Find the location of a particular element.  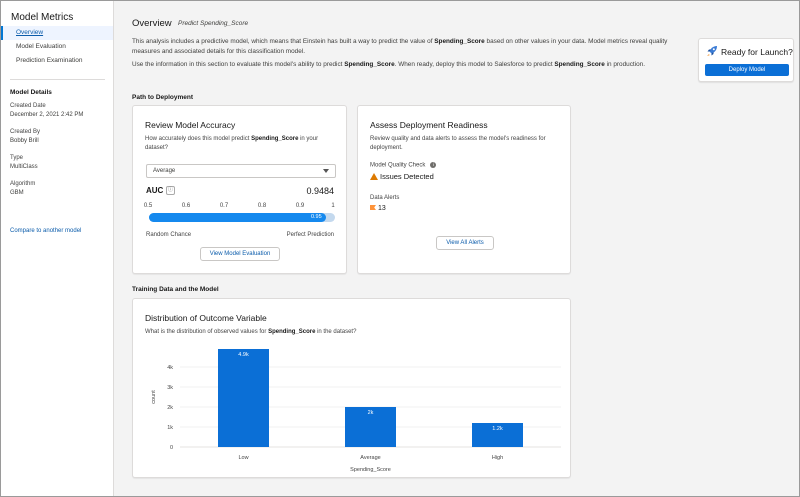

auc-scale: 0.5 0.6 0.7 0.8 0.9 1 is located at coordinates (239, 207).